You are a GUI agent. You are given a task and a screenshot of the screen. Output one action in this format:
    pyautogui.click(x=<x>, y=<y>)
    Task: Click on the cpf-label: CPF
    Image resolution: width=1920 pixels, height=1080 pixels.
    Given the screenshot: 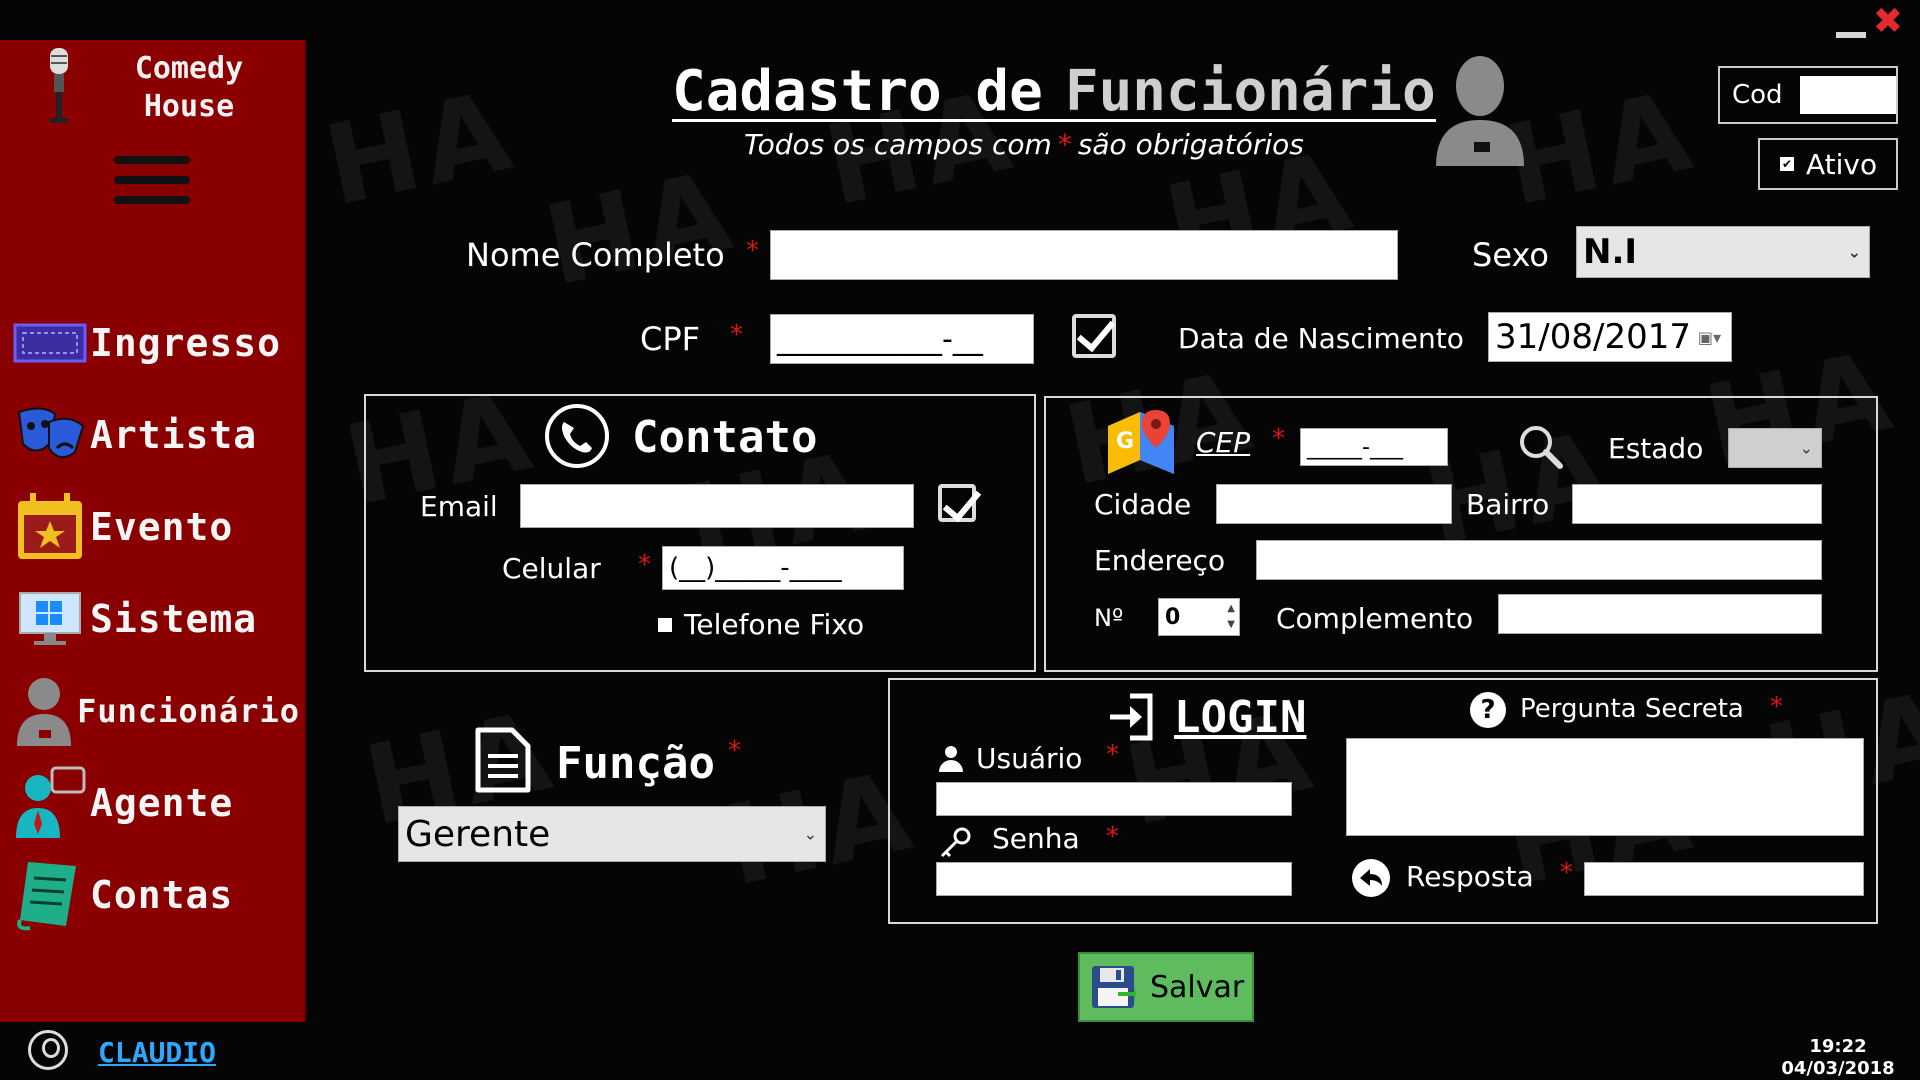 What is the action you would take?
    pyautogui.click(x=670, y=339)
    